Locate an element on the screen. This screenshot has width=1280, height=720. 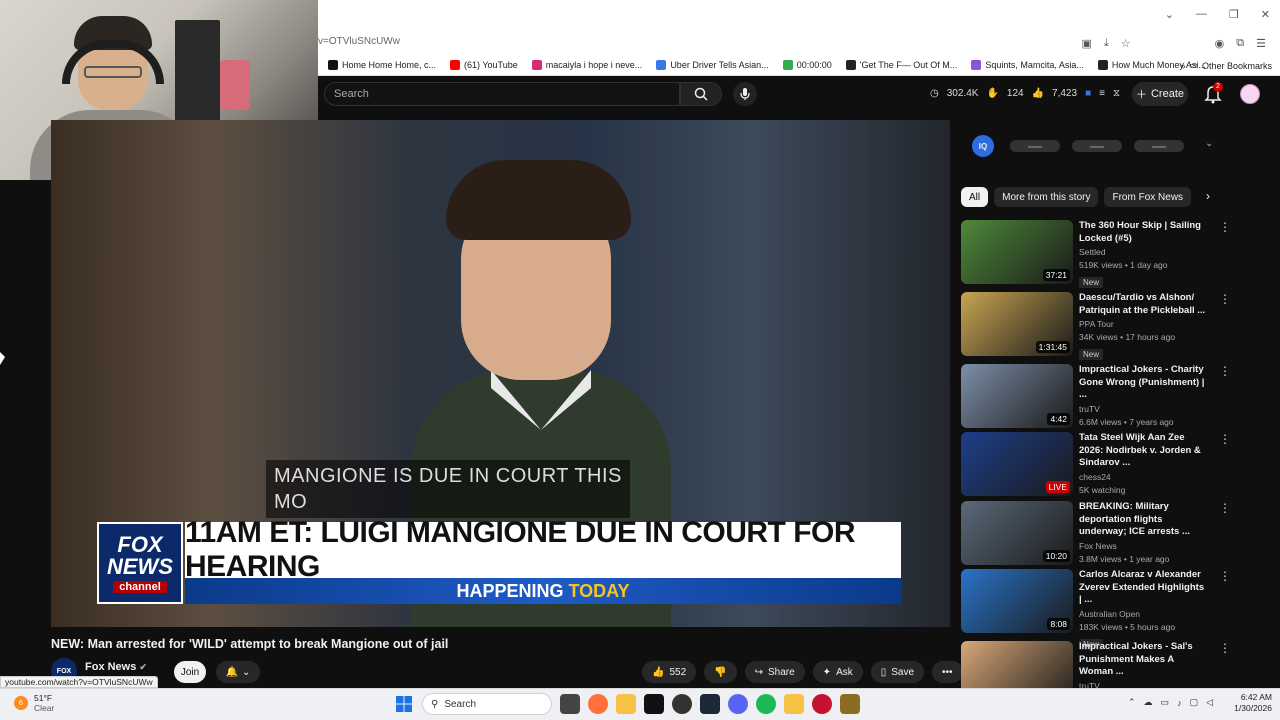
create-button: ＋ Create is located at coordinates (1160, 94).